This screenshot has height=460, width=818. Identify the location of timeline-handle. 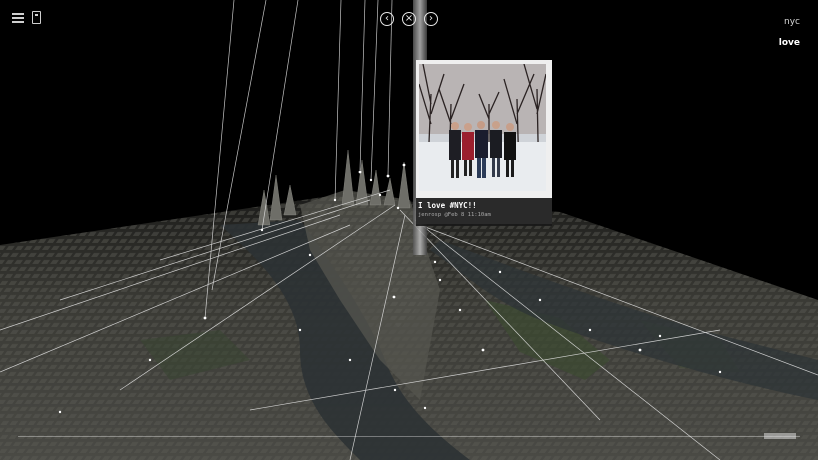
(780, 436).